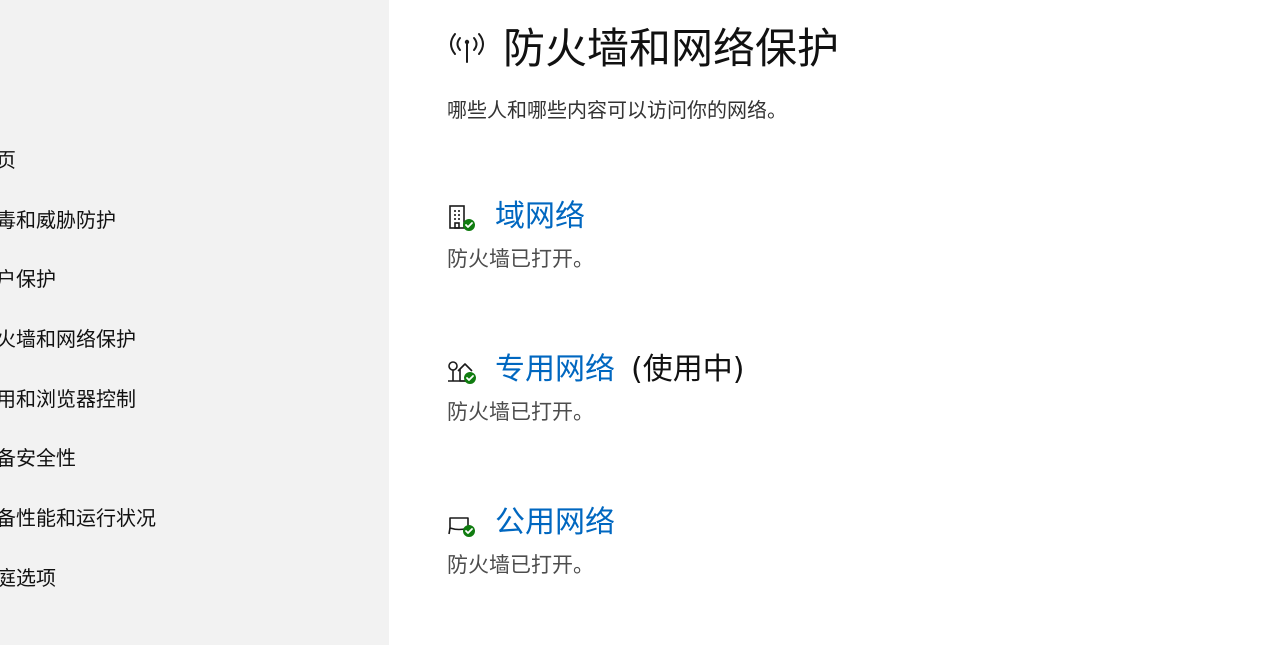  I want to click on sidebar-item-device-security: 设备安全性, so click(194, 468).